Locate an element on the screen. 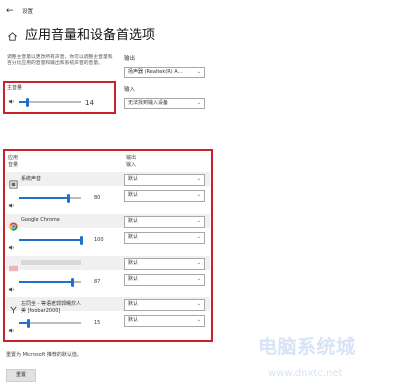  reset-description: 重置为 Microsoft 推荐的默认值。 is located at coordinates (44, 355).